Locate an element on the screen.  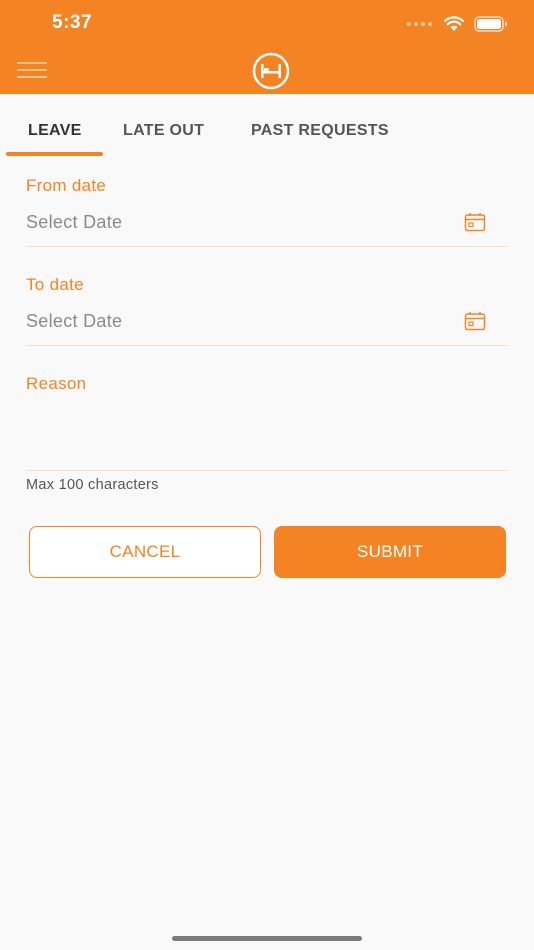
tab-leave: LEAVE is located at coordinates (55, 131).